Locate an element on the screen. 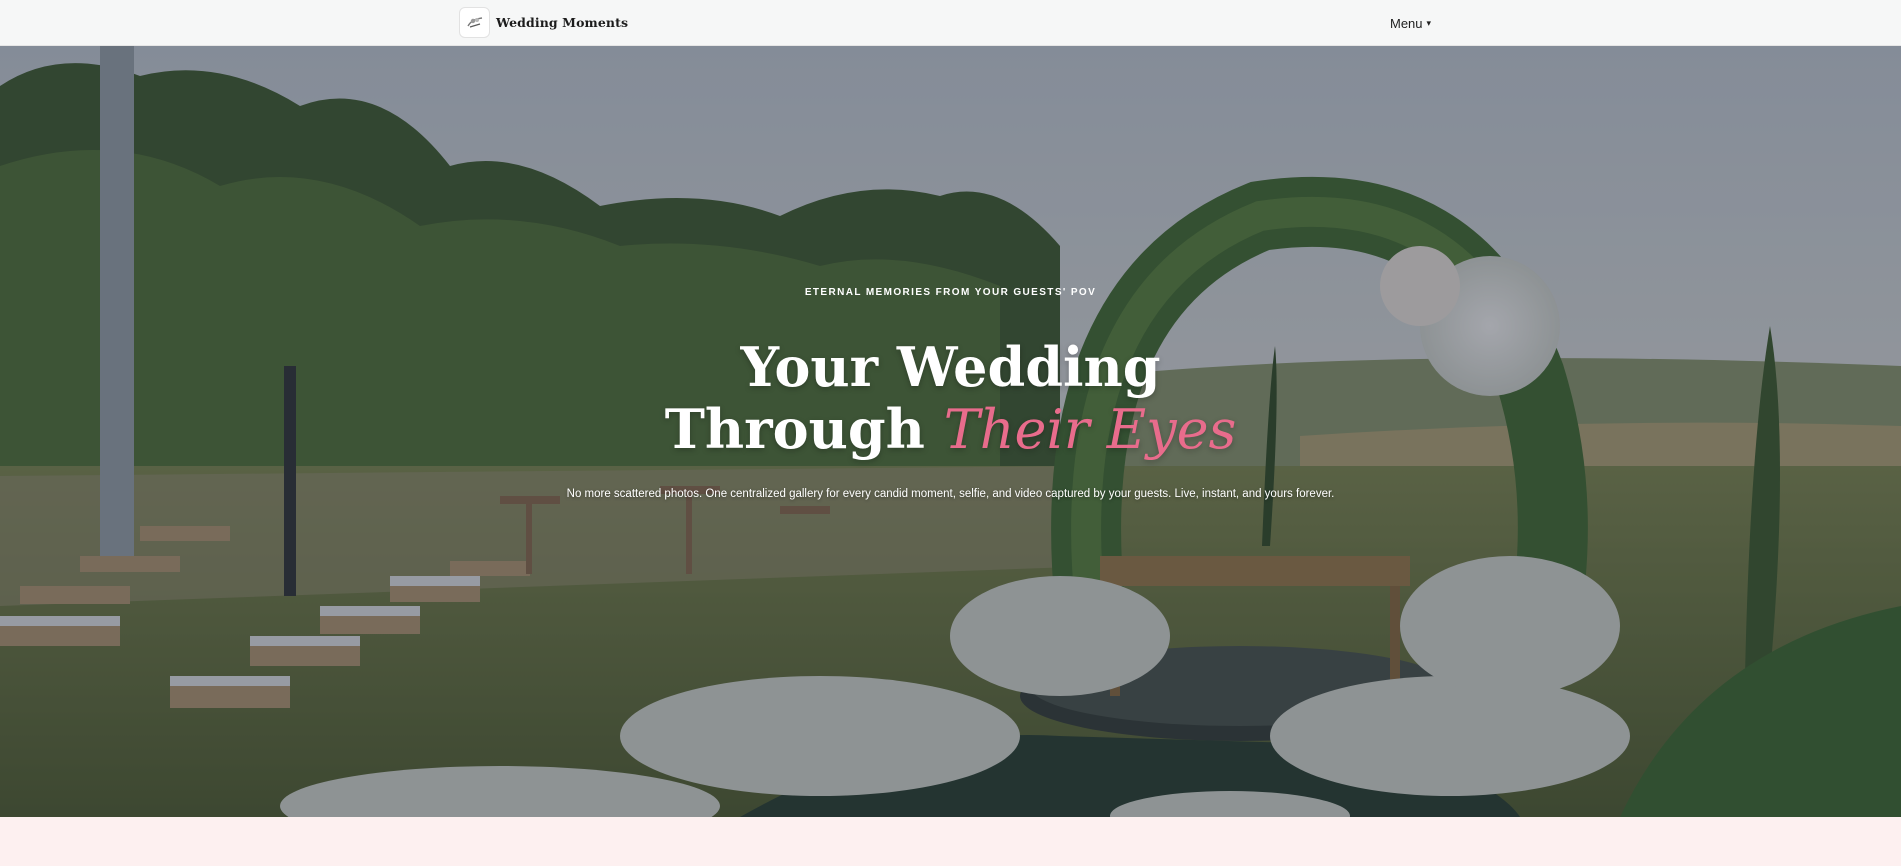 This screenshot has height=866, width=1901. hero-eyebrow: ETERNAL MEMORIES FROM YOUR GUESTS' POV is located at coordinates (950, 292).